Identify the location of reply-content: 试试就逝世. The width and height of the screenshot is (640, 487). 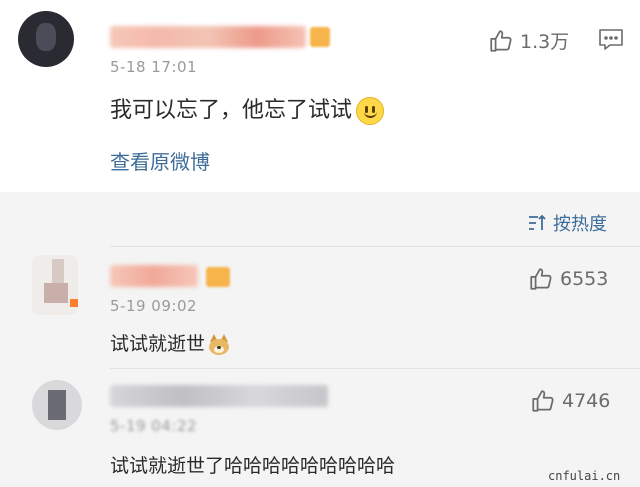
(170, 342).